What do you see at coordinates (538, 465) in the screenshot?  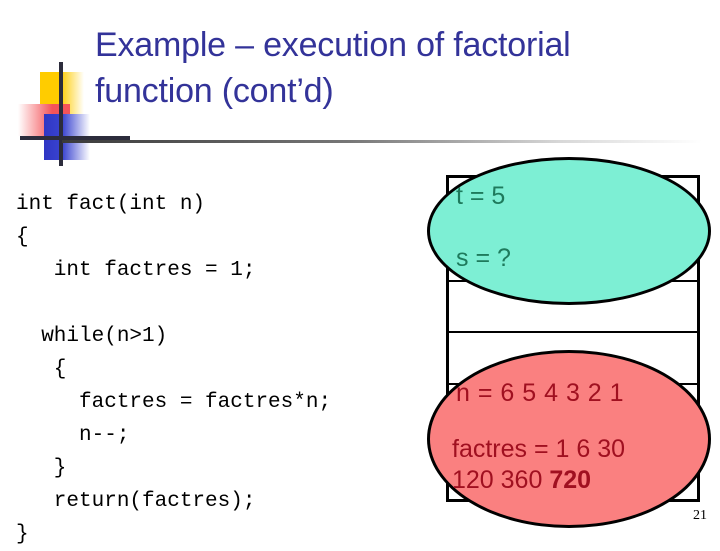 I see `trace-value-factres: factres = 1 6 30 120 360 720` at bounding box center [538, 465].